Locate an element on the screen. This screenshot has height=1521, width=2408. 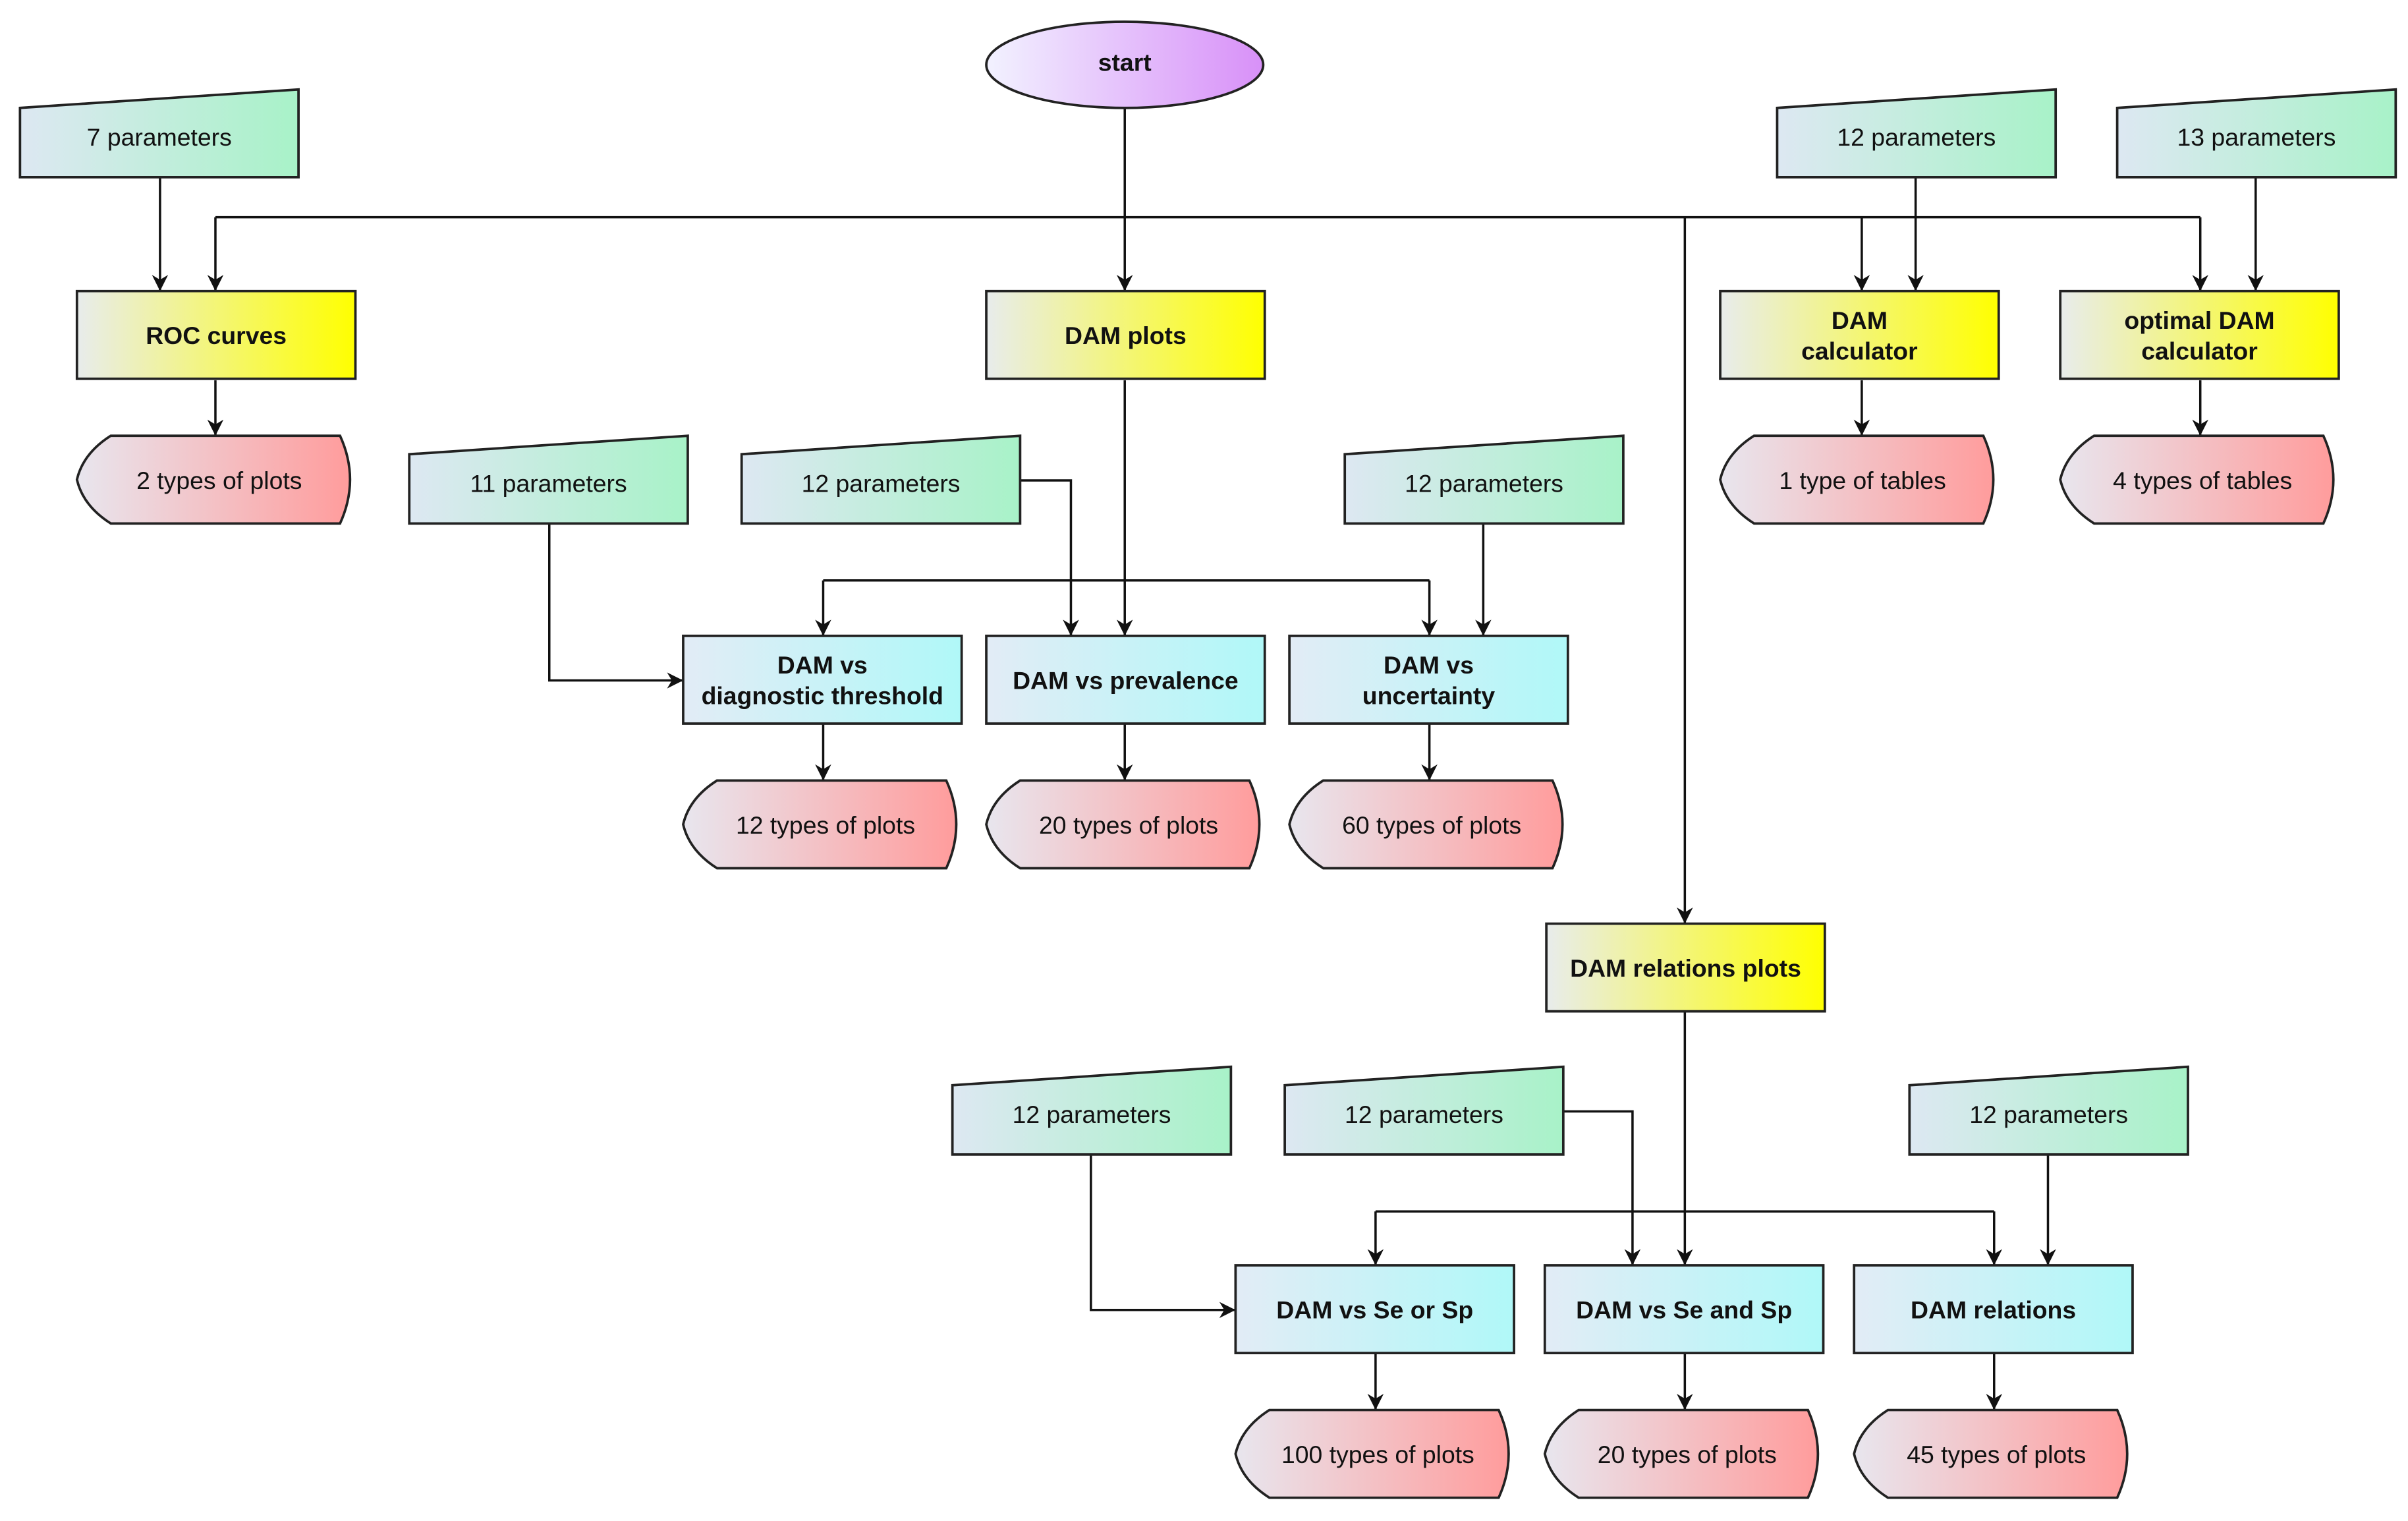
outputs-o1t: 1 type of tables is located at coordinates (1857, 479).